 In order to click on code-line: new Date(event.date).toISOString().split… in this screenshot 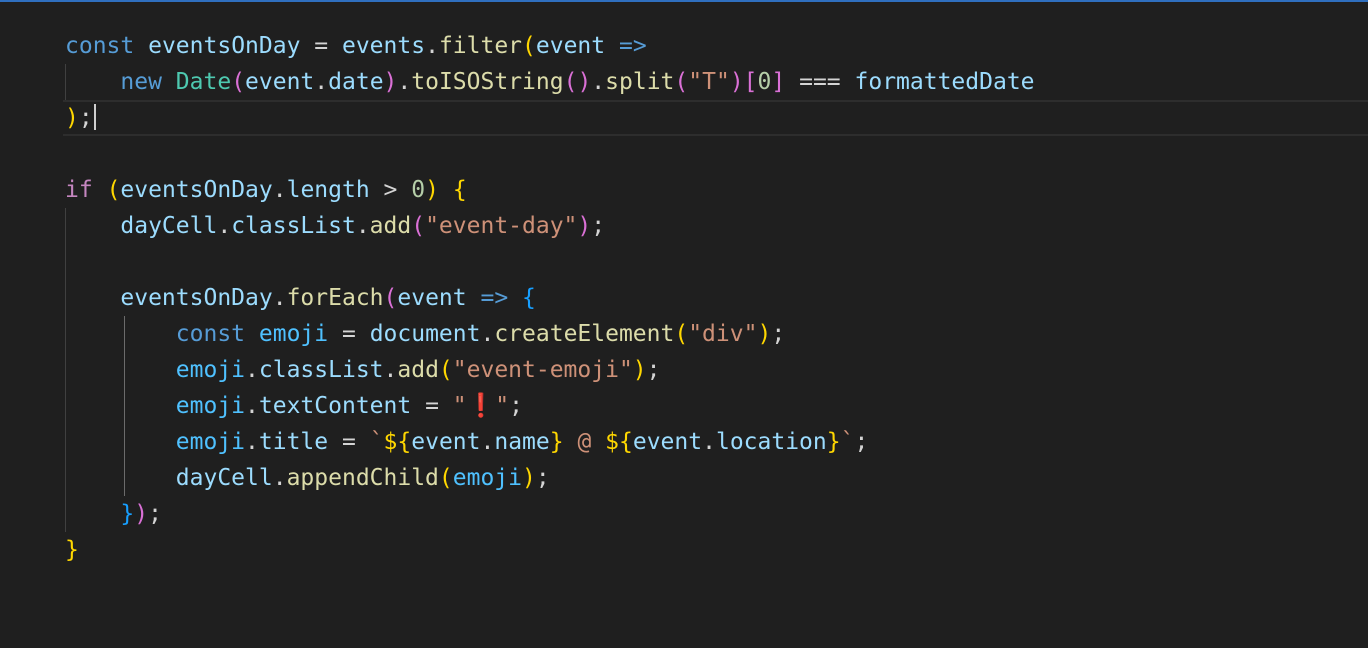, I will do `click(684, 82)`.